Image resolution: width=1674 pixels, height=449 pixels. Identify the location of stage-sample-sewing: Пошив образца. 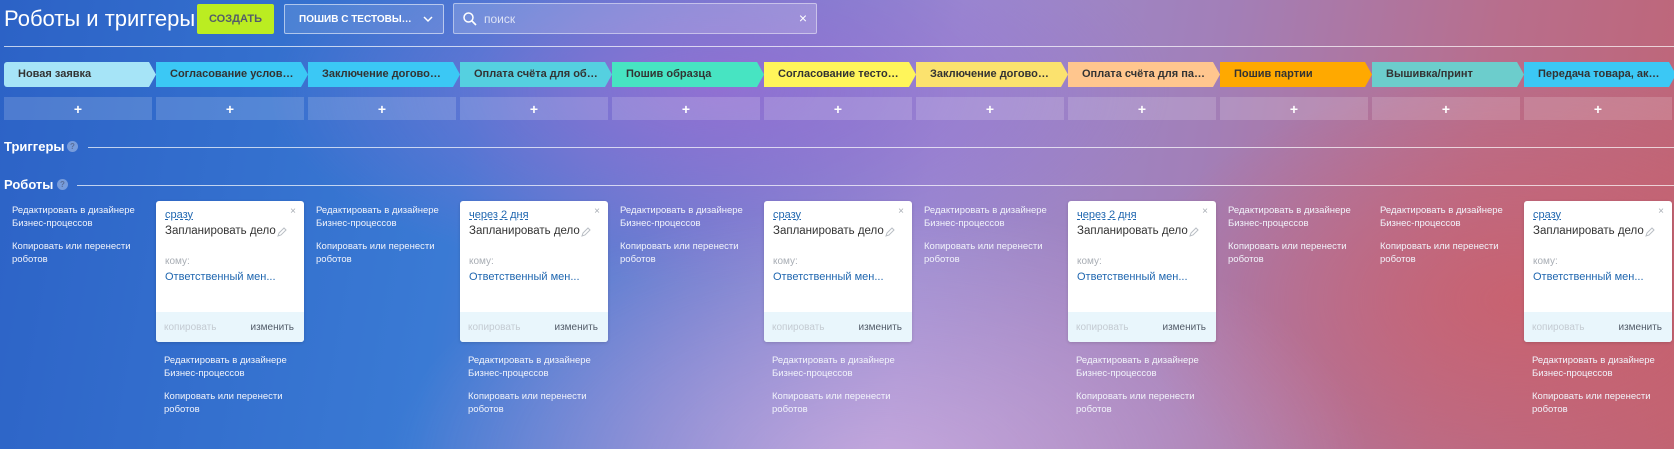
(688, 74).